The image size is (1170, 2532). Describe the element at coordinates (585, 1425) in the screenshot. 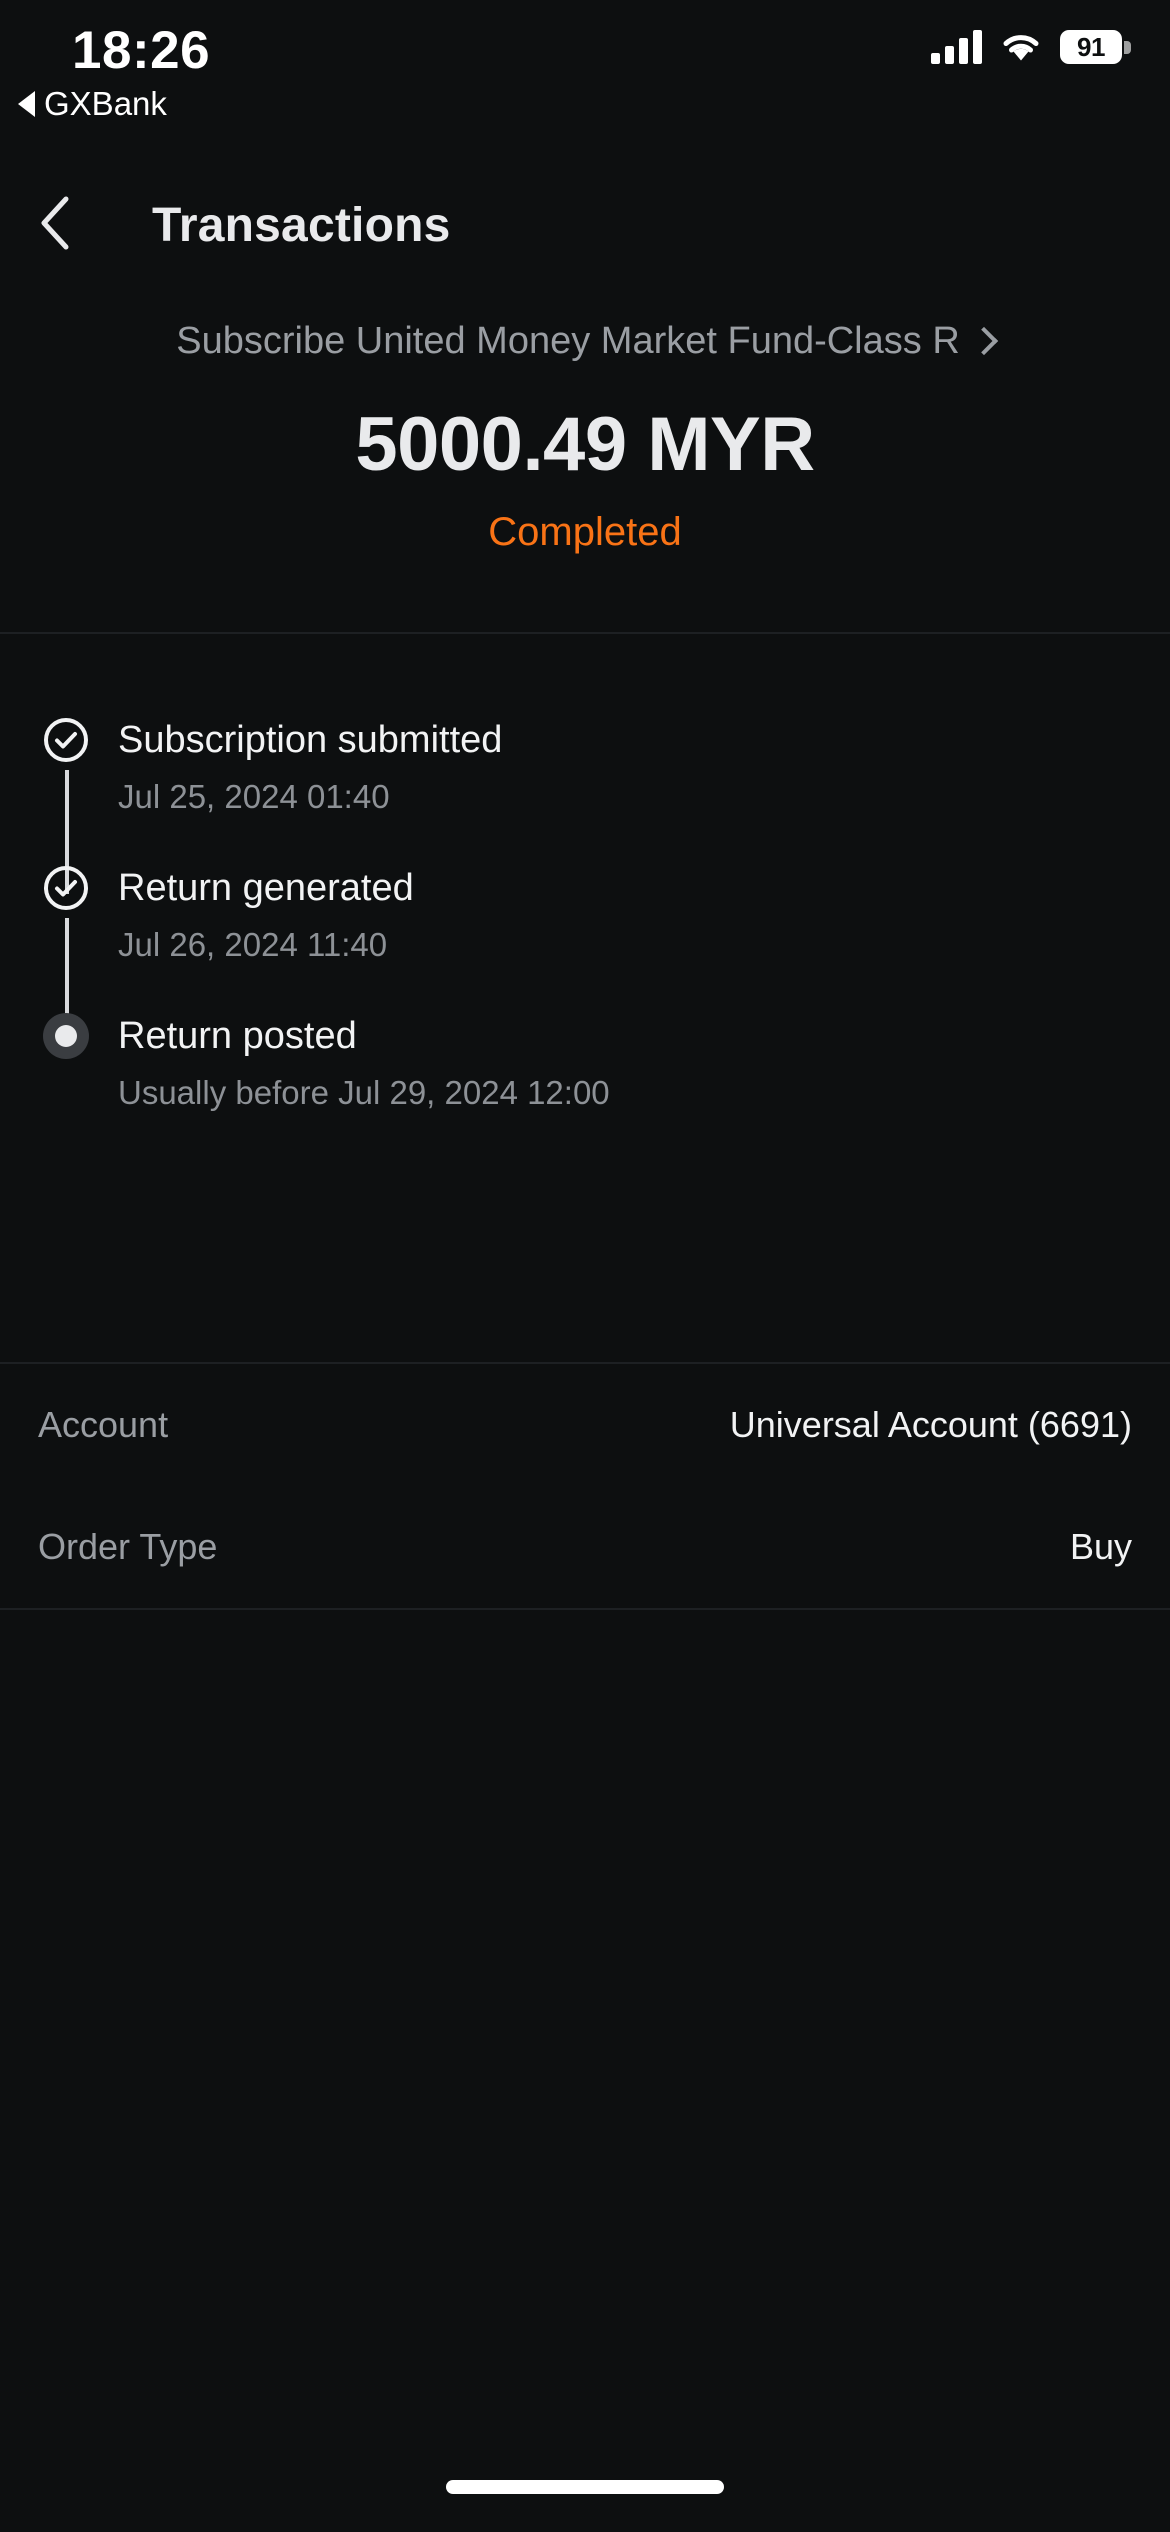

I see `detail-row-account: Account Universal Account (6691)` at that location.